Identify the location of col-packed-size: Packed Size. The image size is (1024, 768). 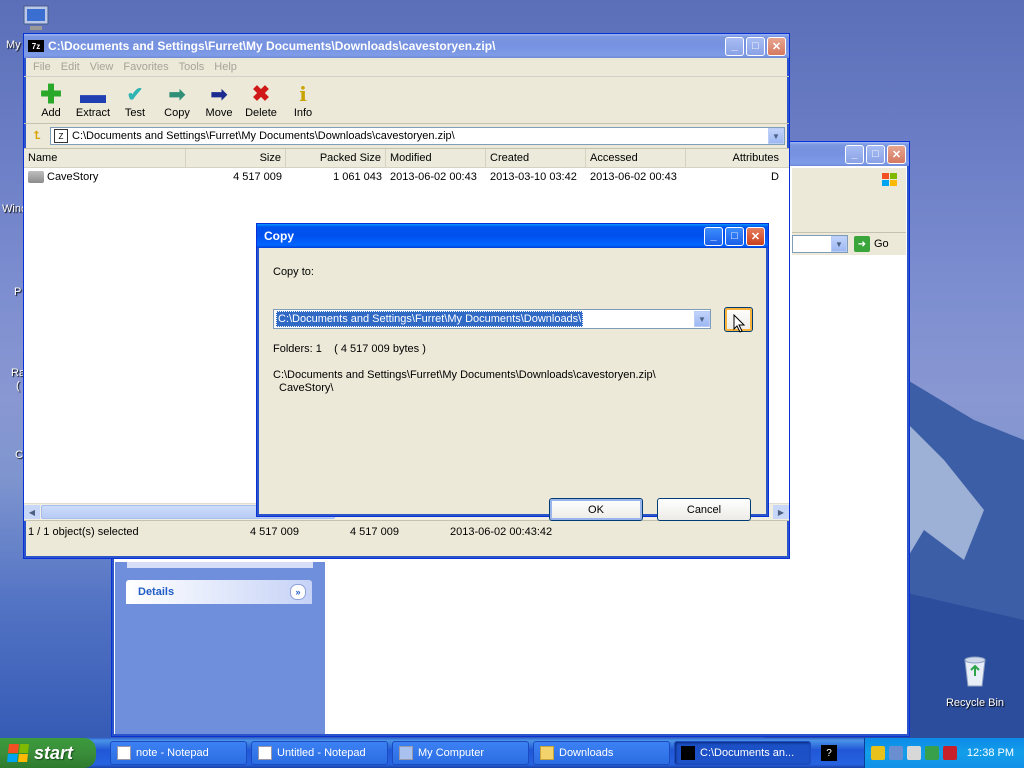
(336, 158).